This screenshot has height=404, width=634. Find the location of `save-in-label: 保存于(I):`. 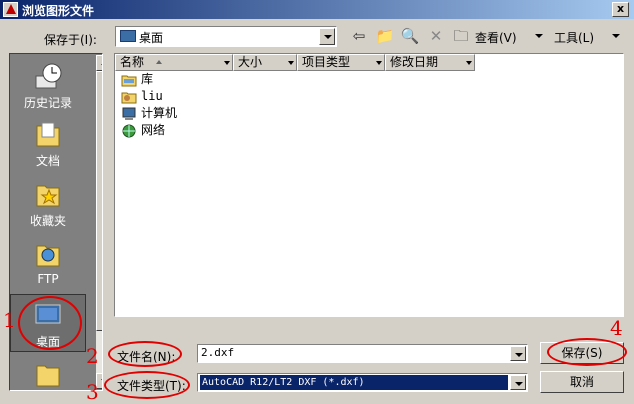

save-in-label: 保存于(I): is located at coordinates (70, 40).